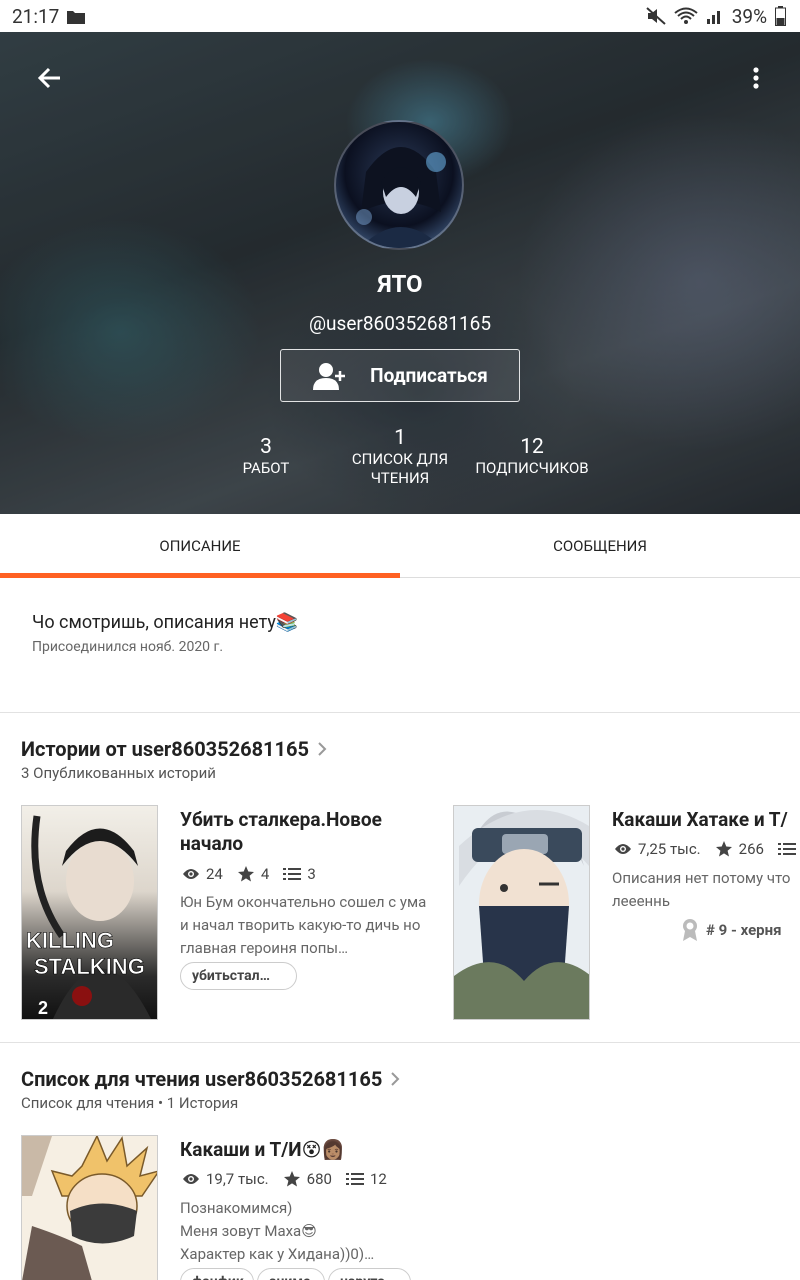 The width and height of the screenshot is (800, 1280). I want to click on wifi-icon, so click(686, 15).